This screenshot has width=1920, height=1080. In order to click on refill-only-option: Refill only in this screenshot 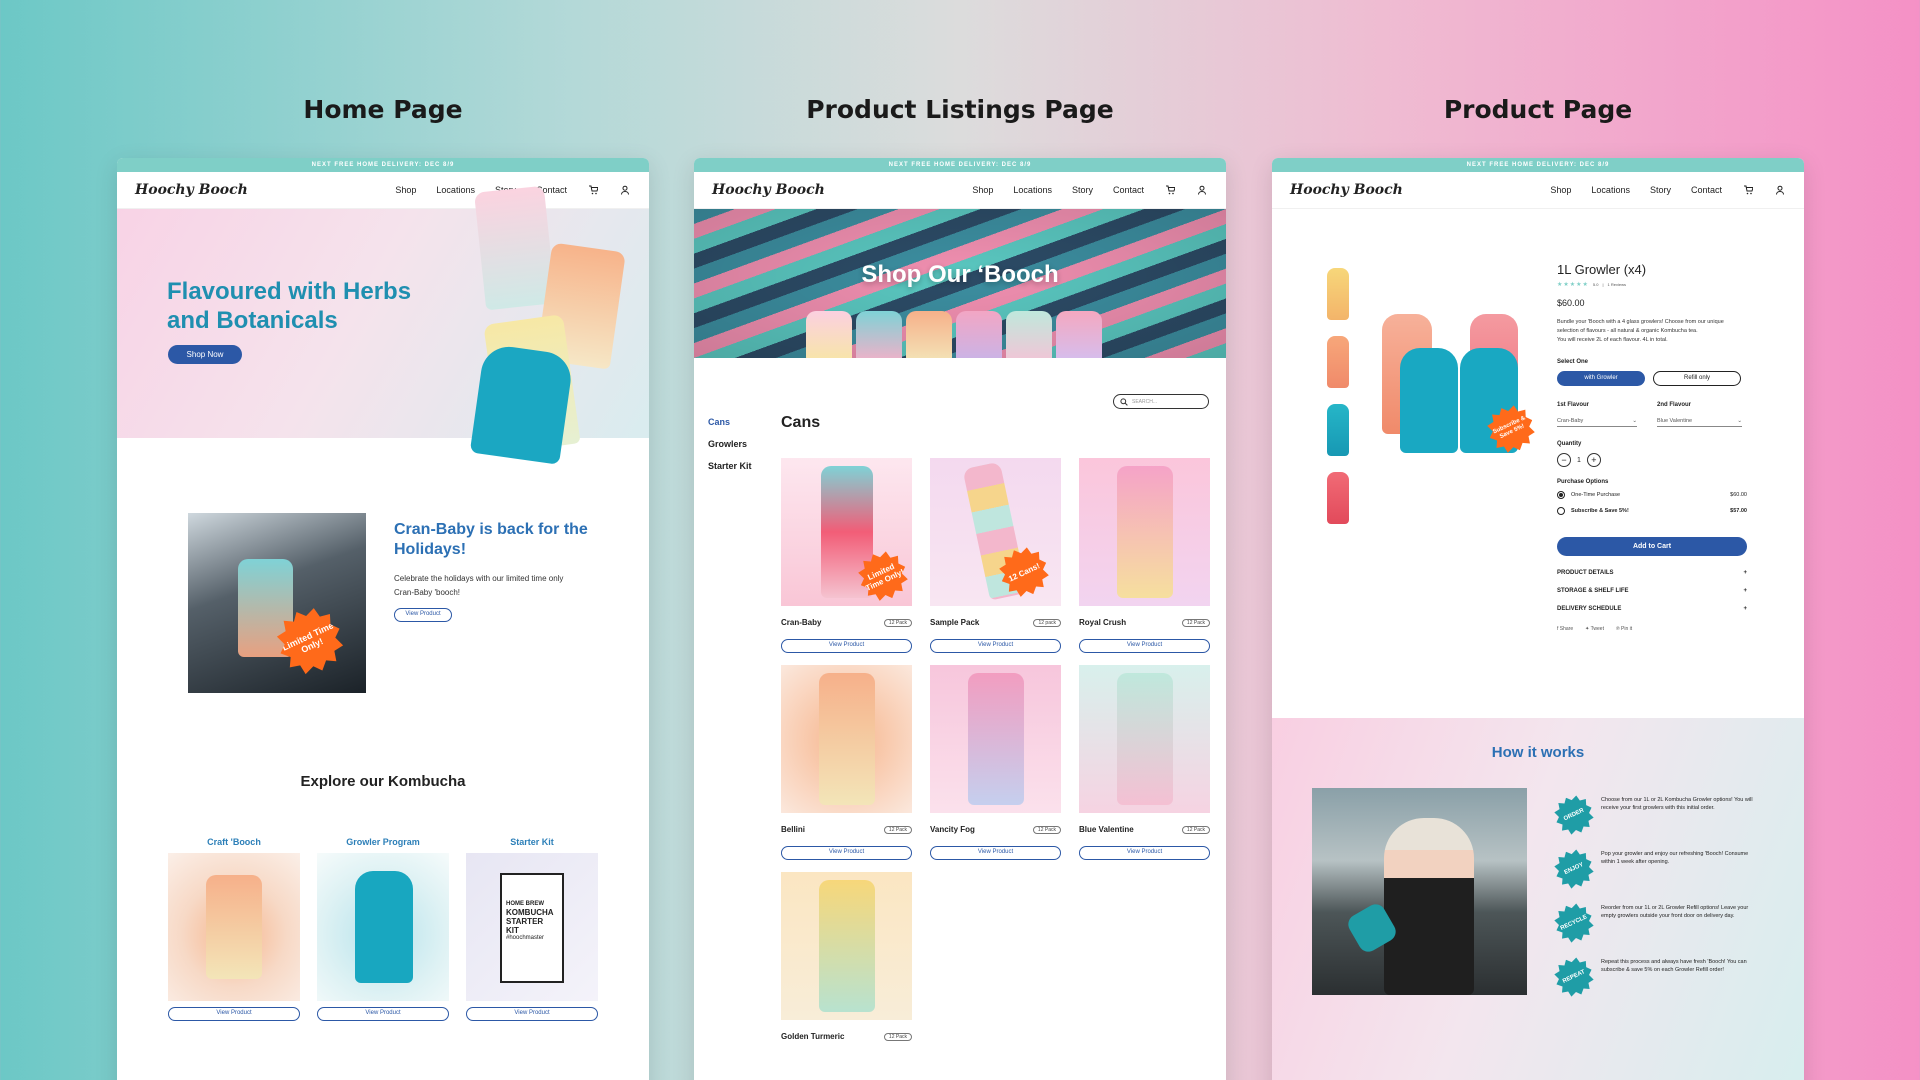, I will do `click(1697, 378)`.